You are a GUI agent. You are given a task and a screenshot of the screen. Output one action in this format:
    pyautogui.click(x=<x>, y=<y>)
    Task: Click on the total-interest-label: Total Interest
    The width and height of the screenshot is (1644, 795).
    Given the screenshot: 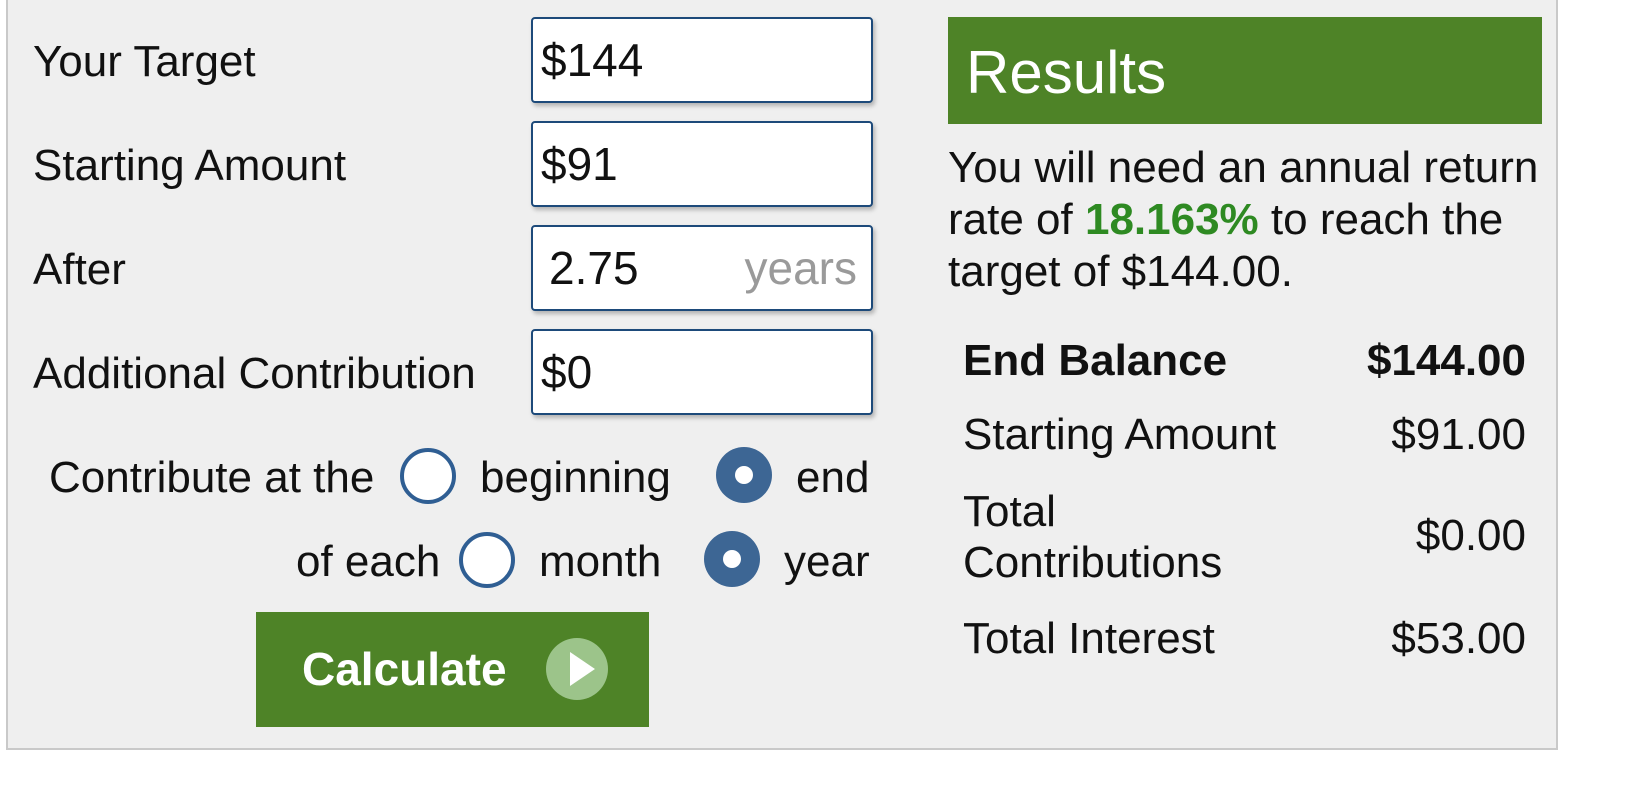 What is the action you would take?
    pyautogui.click(x=1089, y=638)
    